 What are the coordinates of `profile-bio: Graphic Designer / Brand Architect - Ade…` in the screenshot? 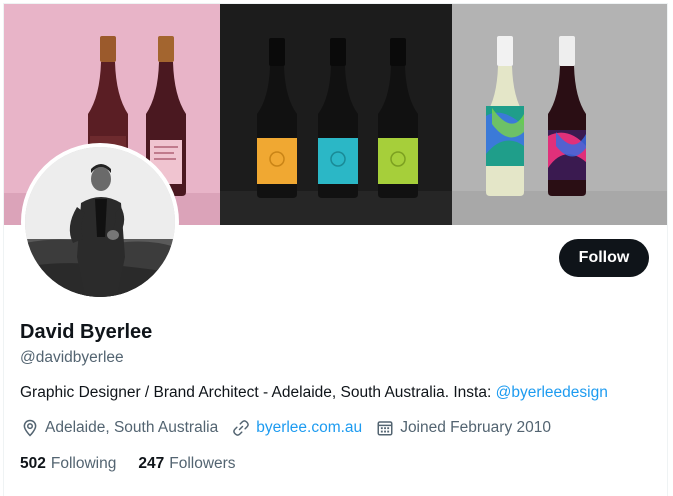 It's located at (314, 393).